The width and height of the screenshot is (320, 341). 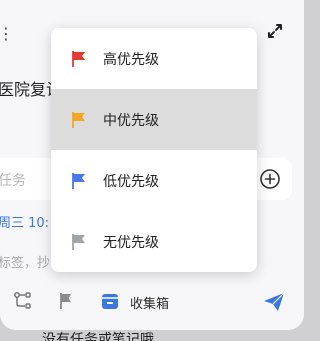 What do you see at coordinates (66, 301) in the screenshot?
I see `priority-flag-icon` at bounding box center [66, 301].